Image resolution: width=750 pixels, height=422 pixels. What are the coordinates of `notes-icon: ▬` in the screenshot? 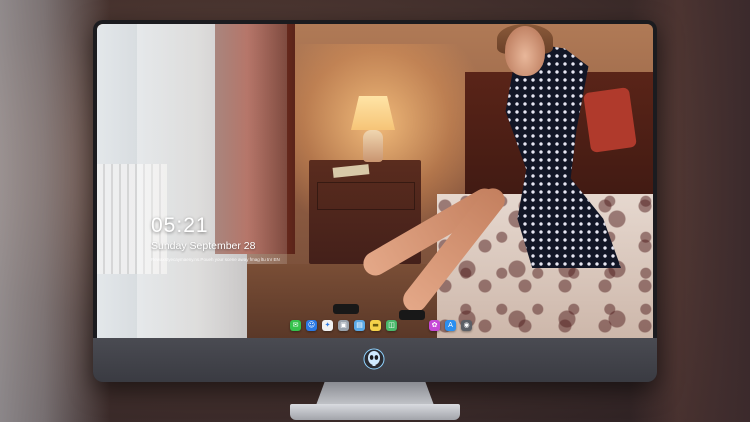 It's located at (375, 325).